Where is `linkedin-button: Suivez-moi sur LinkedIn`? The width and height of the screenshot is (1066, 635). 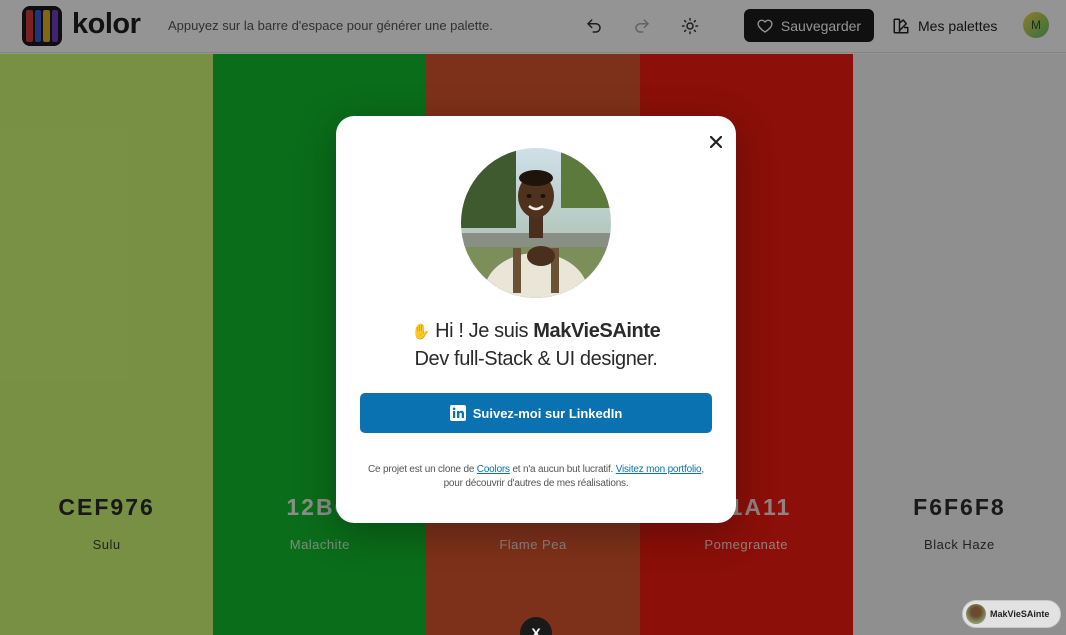 linkedin-button: Suivez-moi sur LinkedIn is located at coordinates (536, 413).